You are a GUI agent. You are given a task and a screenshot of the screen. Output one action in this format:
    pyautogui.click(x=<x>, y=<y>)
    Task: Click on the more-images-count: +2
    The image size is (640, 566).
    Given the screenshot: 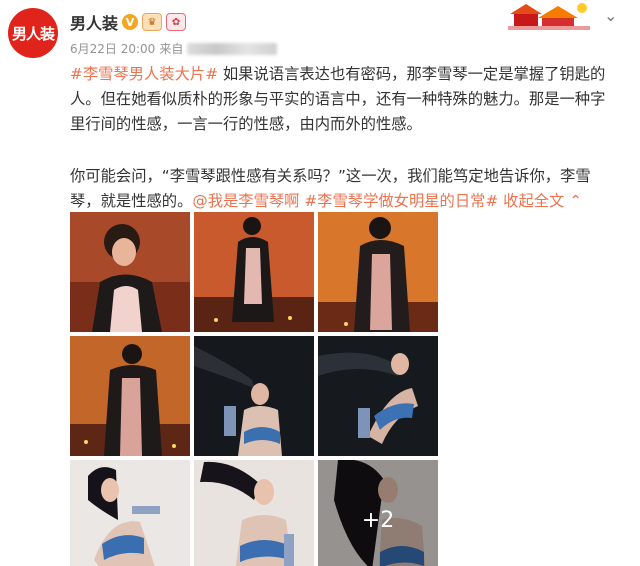 What is the action you would take?
    pyautogui.click(x=378, y=520)
    